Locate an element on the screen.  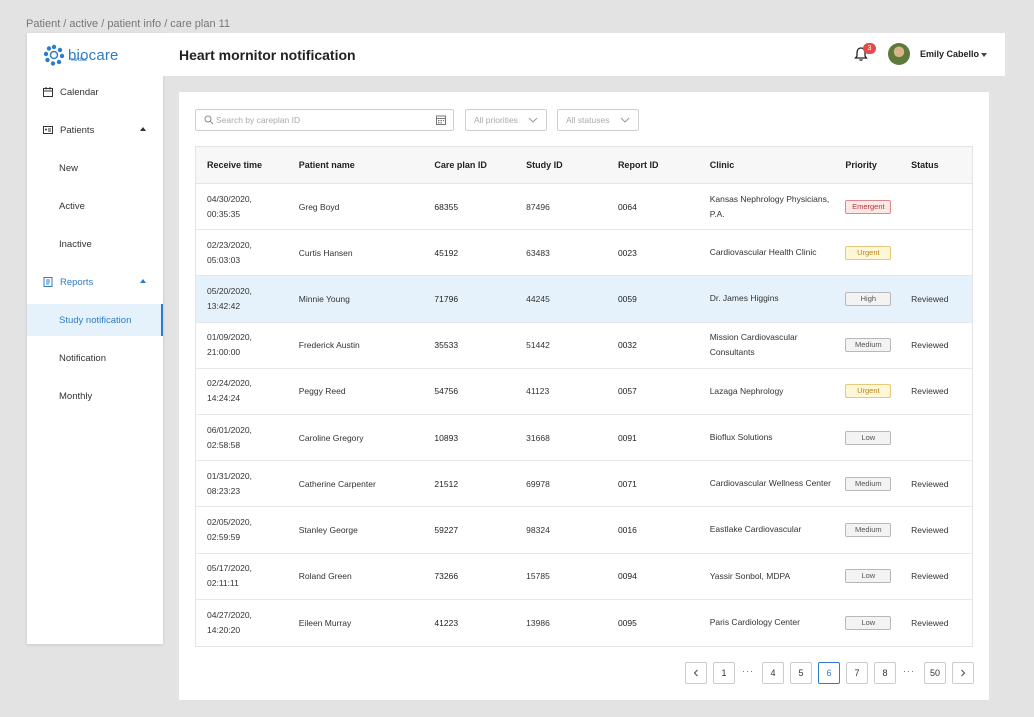
search-icon is located at coordinates (209, 120).